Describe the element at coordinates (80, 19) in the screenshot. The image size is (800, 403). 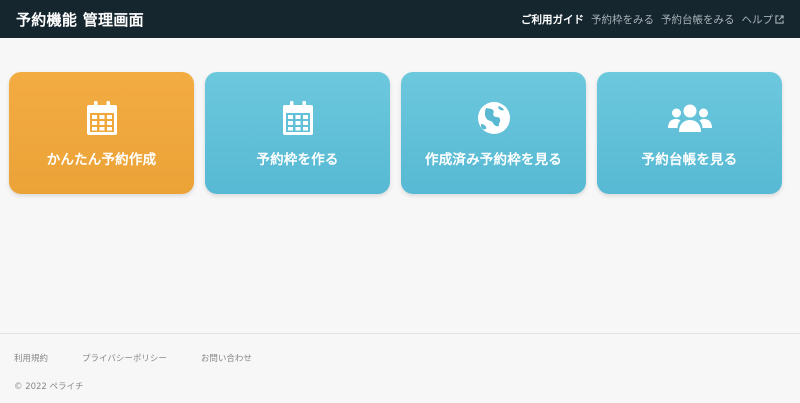
I see `app-title: 予約機能 管理画面` at that location.